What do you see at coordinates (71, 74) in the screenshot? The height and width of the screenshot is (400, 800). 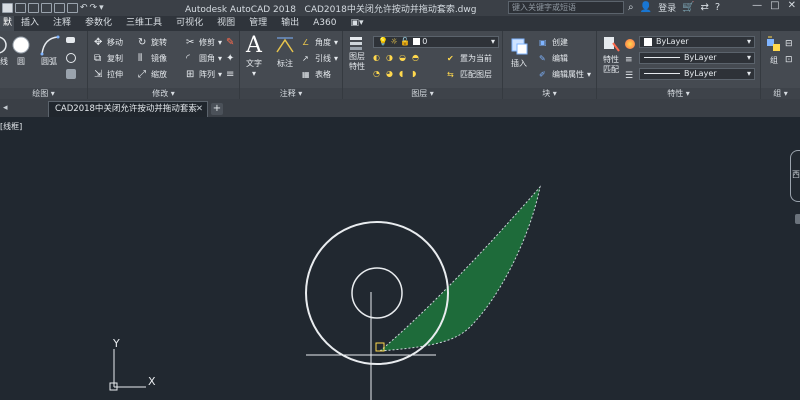 I see `hatch-icon` at bounding box center [71, 74].